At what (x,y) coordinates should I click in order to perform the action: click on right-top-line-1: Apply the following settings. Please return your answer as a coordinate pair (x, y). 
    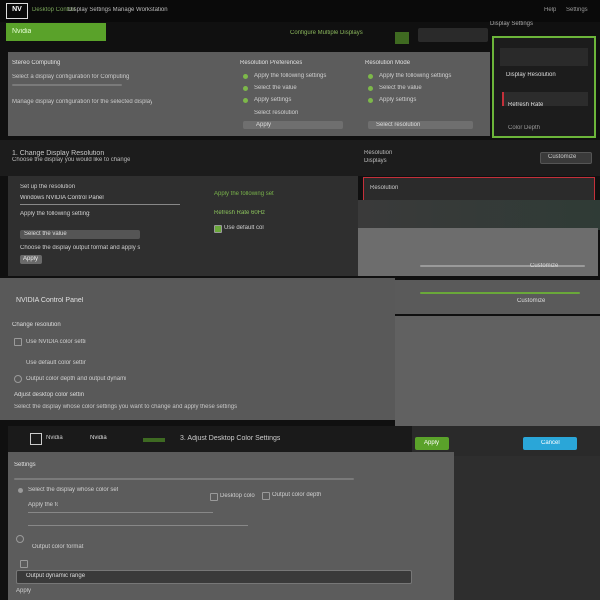
    Looking at the image, I should click on (415, 76).